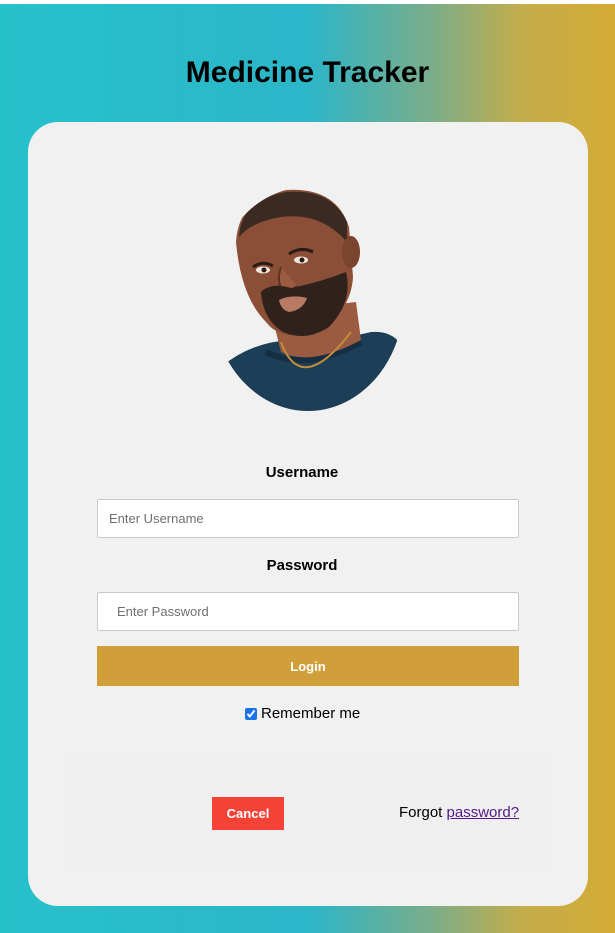 The height and width of the screenshot is (933, 615). What do you see at coordinates (311, 713) in the screenshot?
I see `remember-me-label: Remember me` at bounding box center [311, 713].